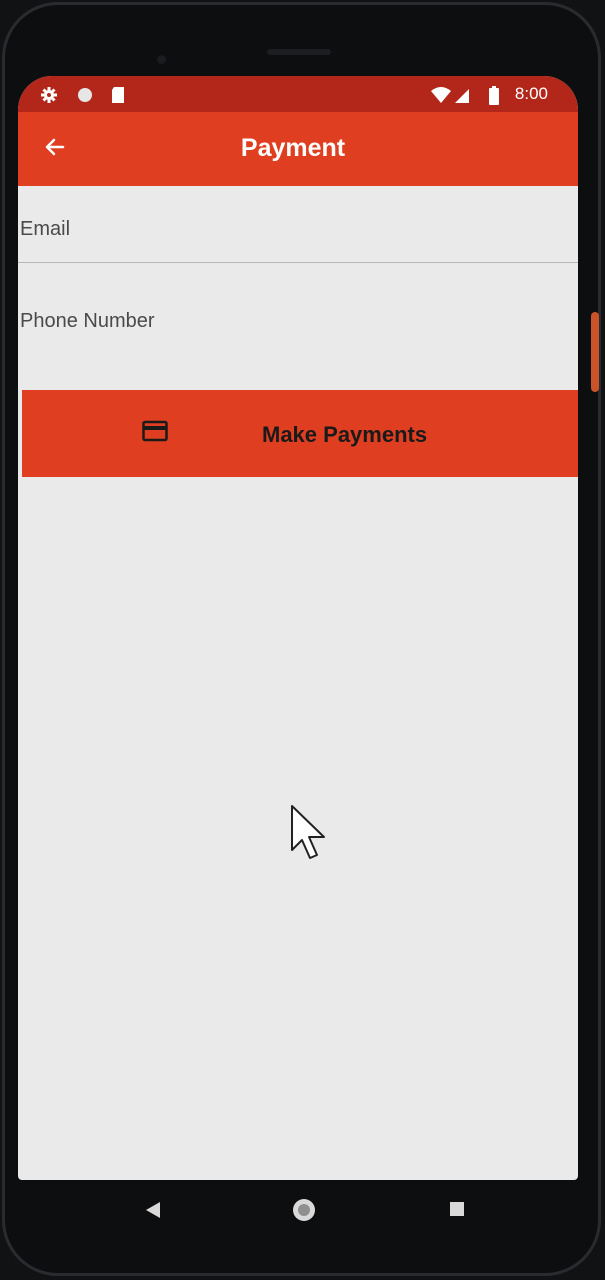 Image resolution: width=605 pixels, height=1280 pixels. What do you see at coordinates (299, 52) in the screenshot?
I see `speaker-grille` at bounding box center [299, 52].